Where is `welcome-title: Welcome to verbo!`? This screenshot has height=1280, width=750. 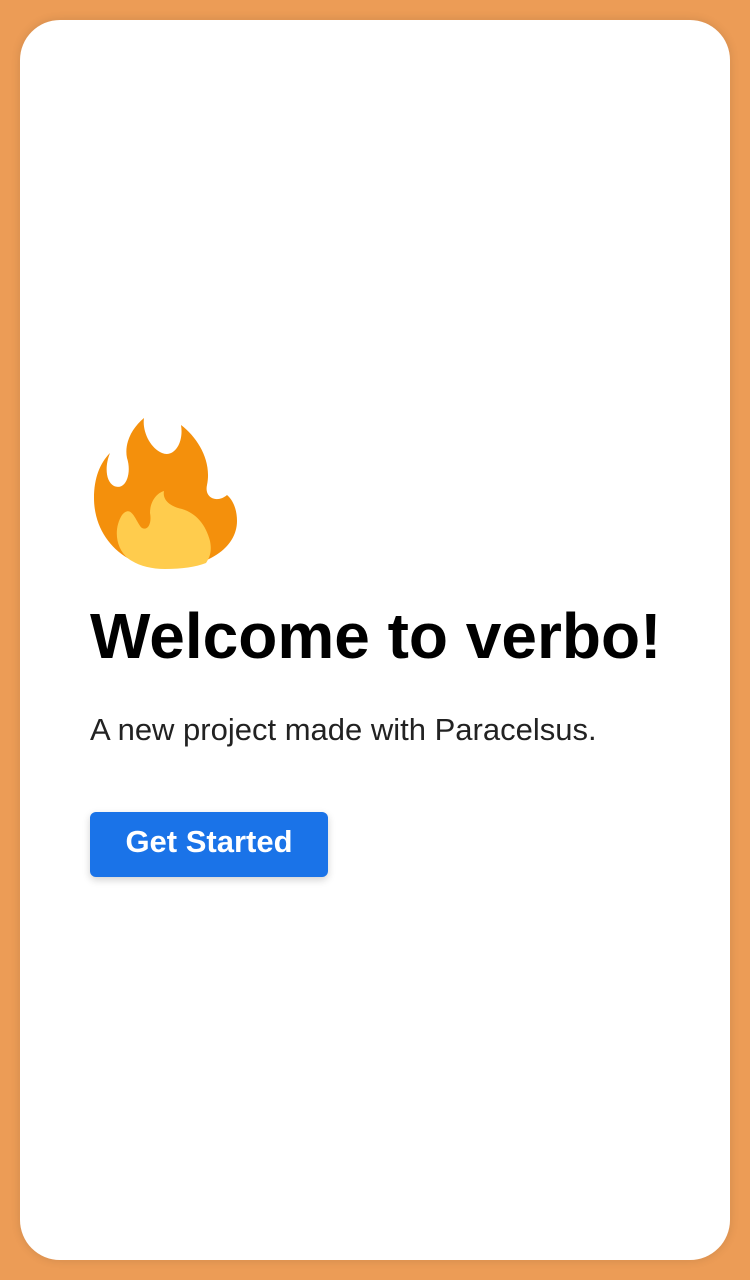
welcome-title: Welcome to verbo! is located at coordinates (376, 636).